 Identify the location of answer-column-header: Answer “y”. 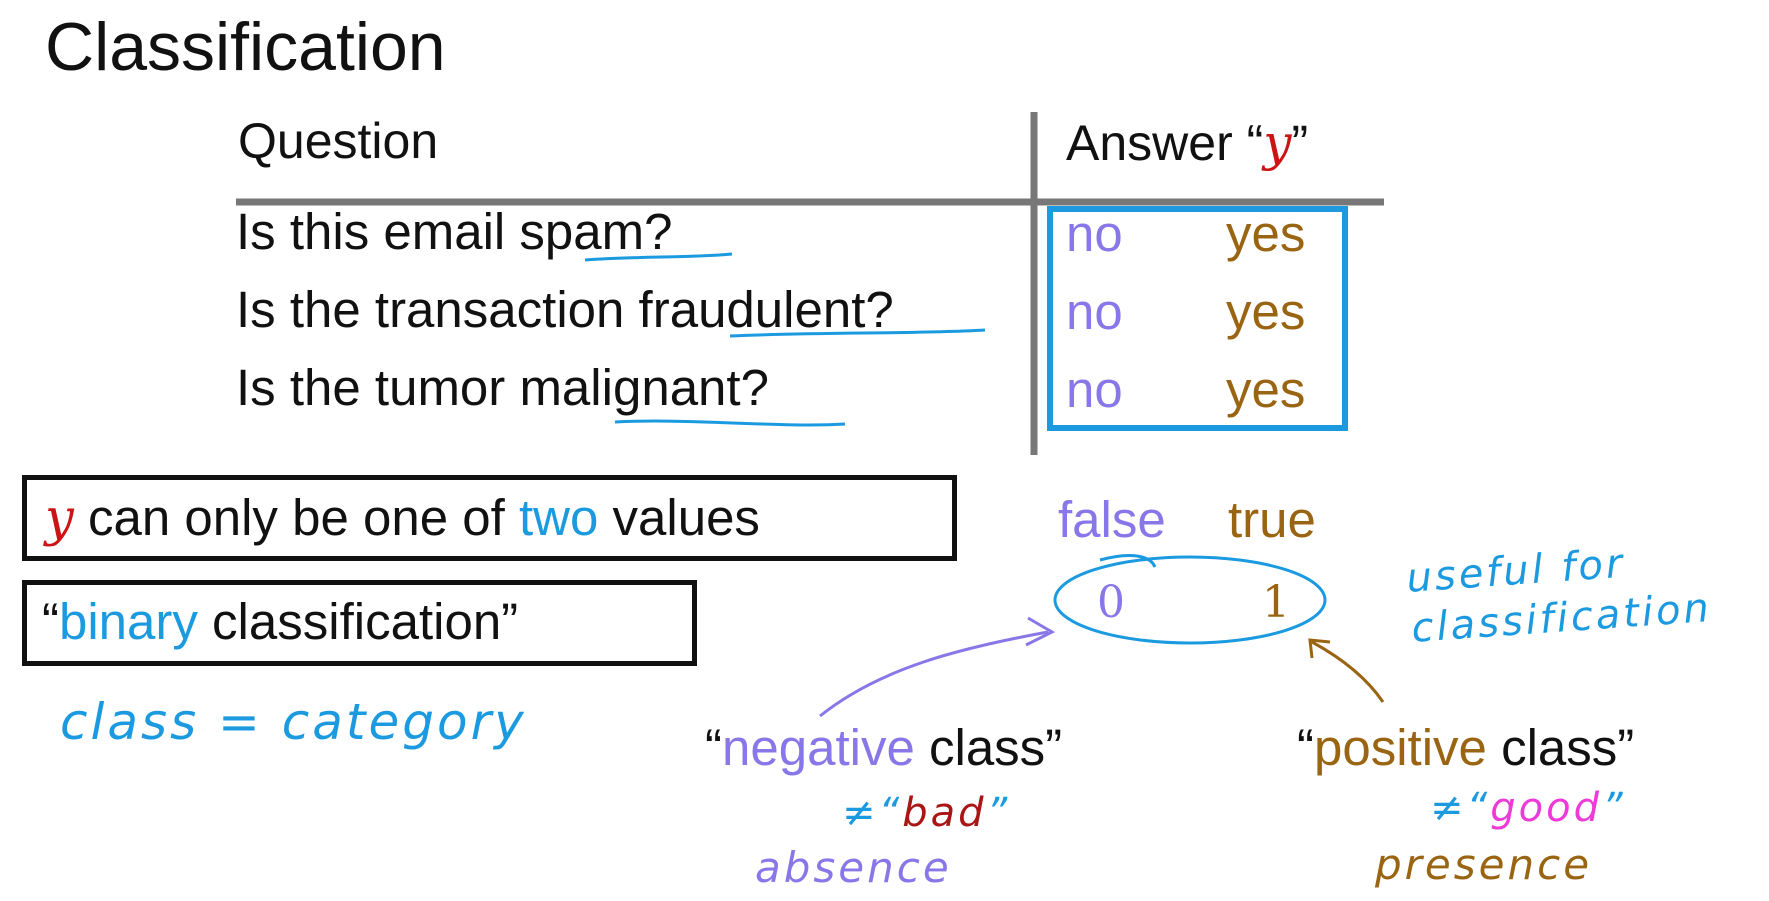
(1187, 143).